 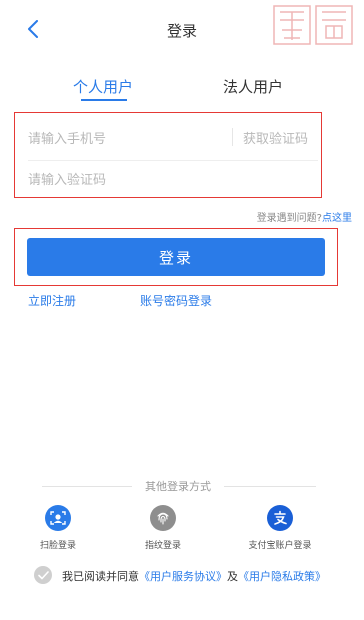 I want to click on agreement-text: 我已阅读并同意《用户服务协议》及《用户隐私政策》, so click(x=194, y=576).